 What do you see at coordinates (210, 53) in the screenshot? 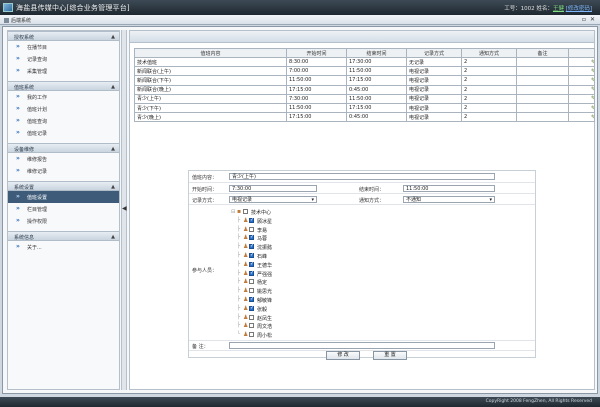
I see `column-header: 值班内容` at bounding box center [210, 53].